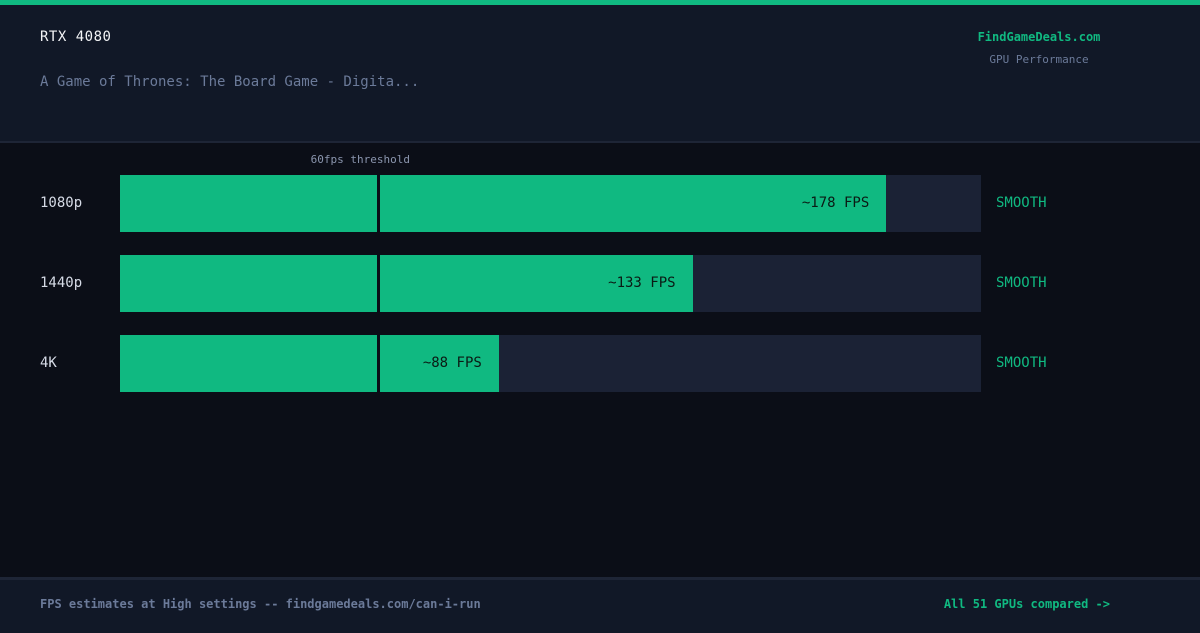  I want to click on resolution-label: 1080p, so click(61, 203).